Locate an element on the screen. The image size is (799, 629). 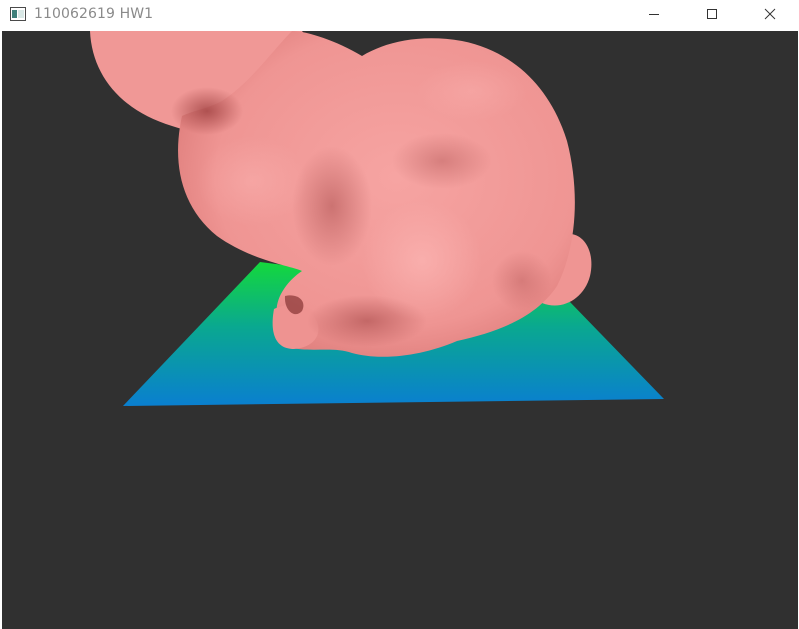
window-controls is located at coordinates (712, 14).